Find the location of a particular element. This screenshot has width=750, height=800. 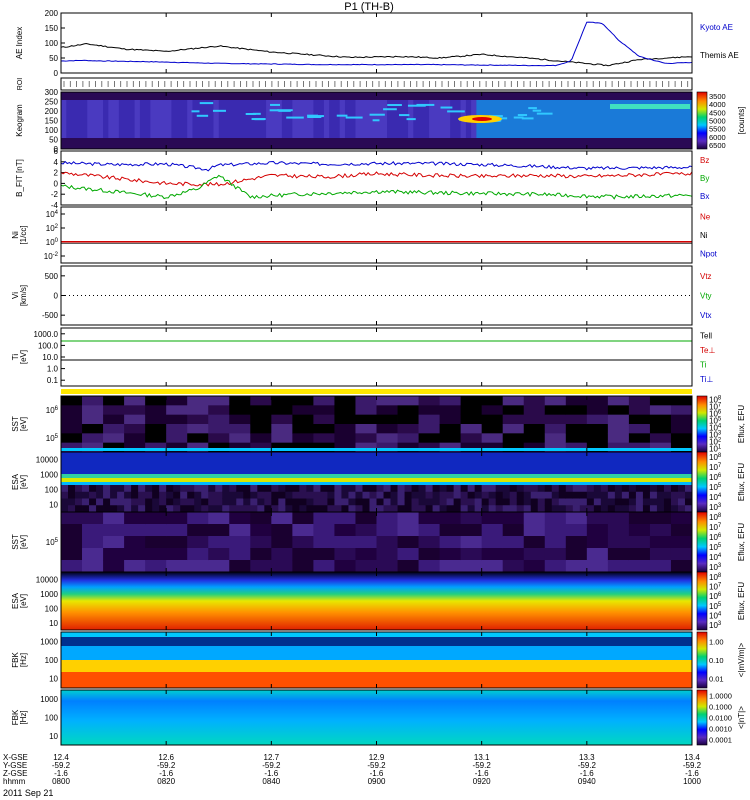

colorbar-label: <|mV/m|> is located at coordinates (741, 659).